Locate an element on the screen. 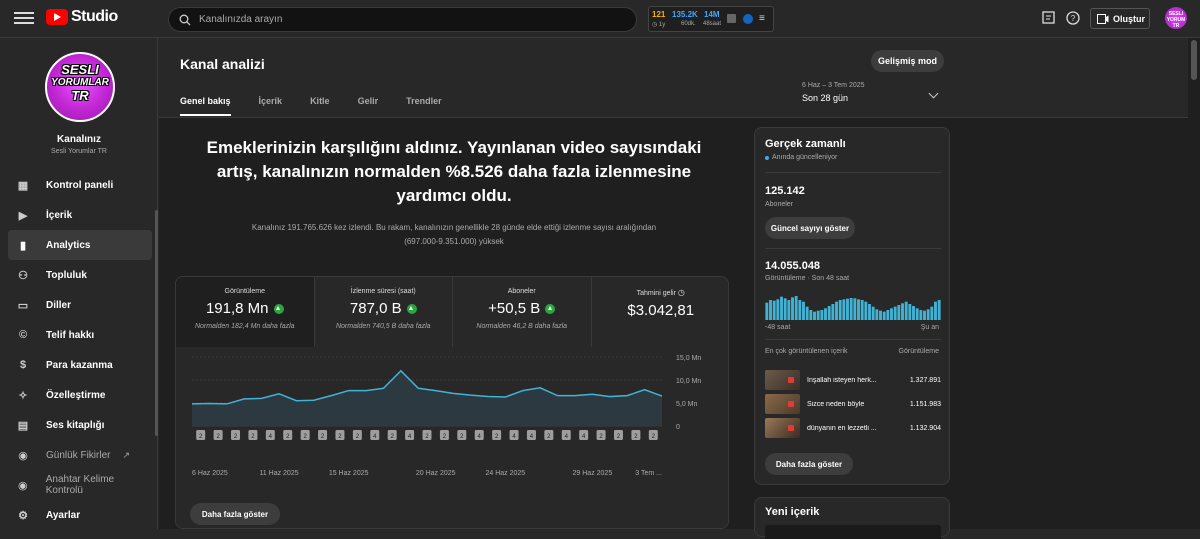  sidebar-item-settings: ⚙Ayarlar is located at coordinates (80, 515).